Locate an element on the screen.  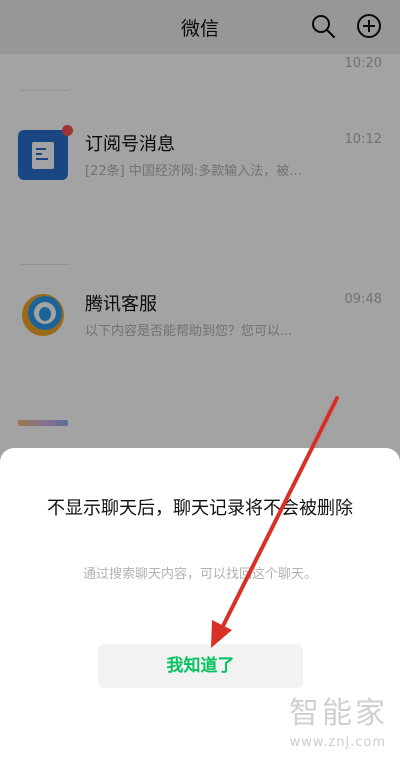
got-it-button: 我知道了 is located at coordinates (200, 666).